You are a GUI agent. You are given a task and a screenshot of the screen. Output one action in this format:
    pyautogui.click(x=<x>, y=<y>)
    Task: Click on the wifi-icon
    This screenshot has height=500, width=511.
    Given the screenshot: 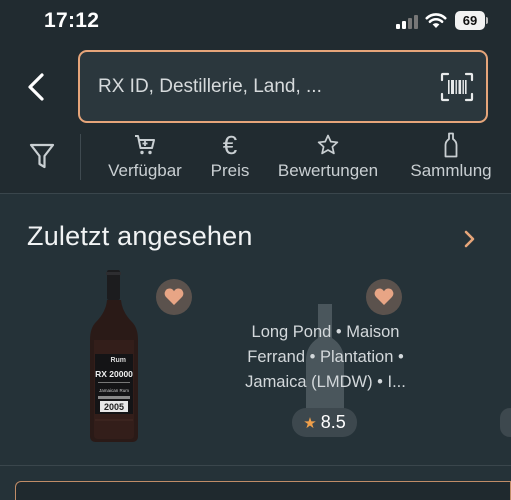 What is the action you would take?
    pyautogui.click(x=436, y=20)
    